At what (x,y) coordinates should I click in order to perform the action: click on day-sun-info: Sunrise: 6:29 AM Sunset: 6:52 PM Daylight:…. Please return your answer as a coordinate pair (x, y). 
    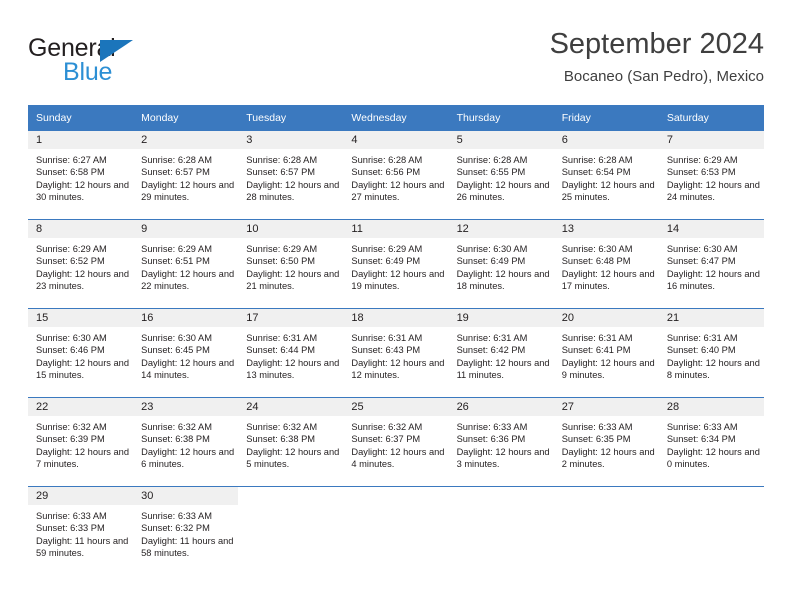
    Looking at the image, I should click on (80, 265).